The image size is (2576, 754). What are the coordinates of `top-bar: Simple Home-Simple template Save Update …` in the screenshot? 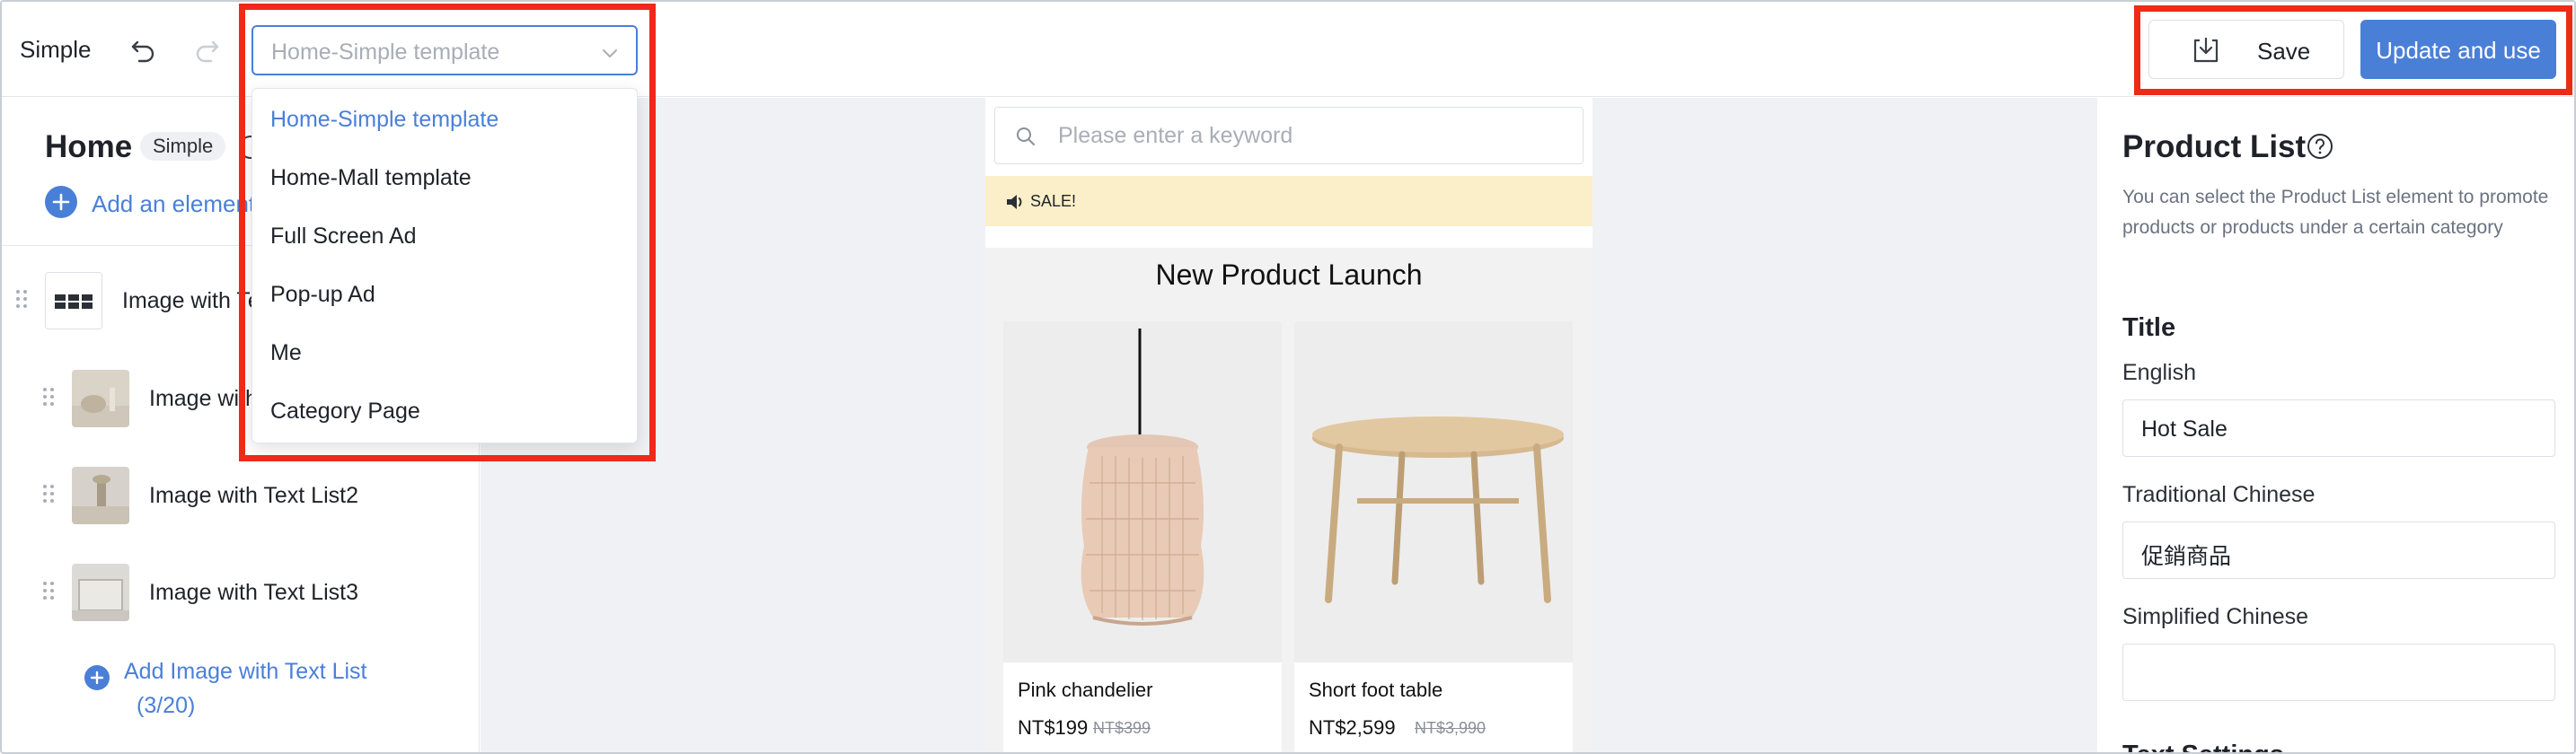 It's located at (1288, 49).